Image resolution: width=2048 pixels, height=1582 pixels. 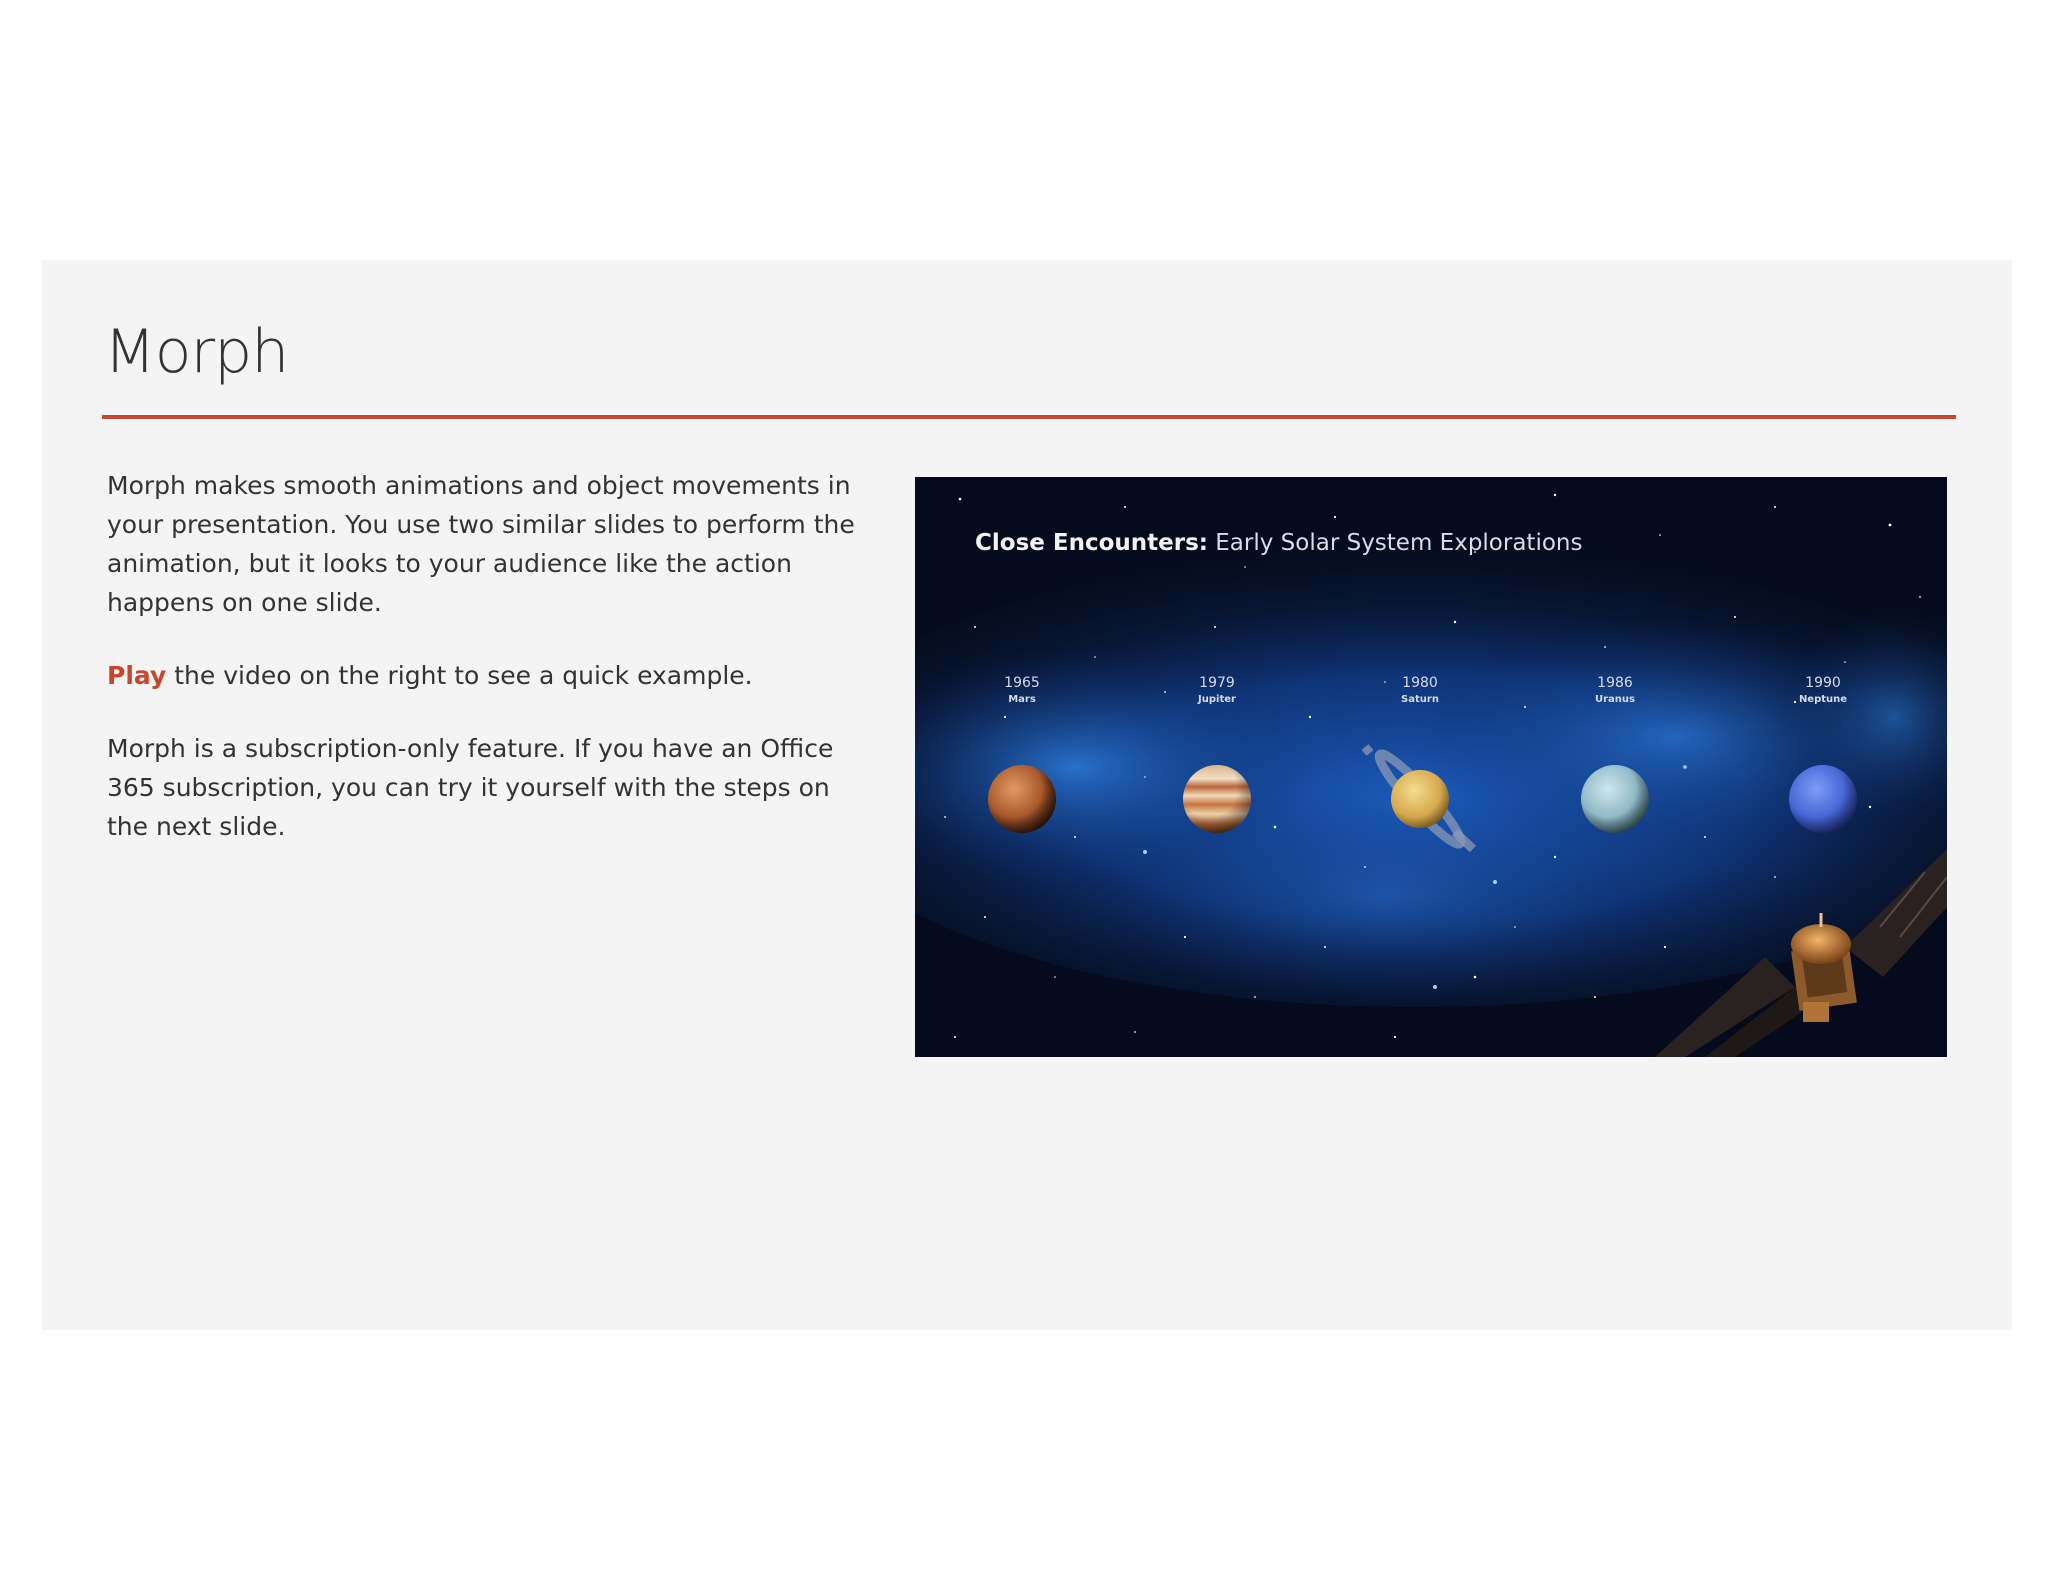 What do you see at coordinates (1022, 699) in the screenshot?
I see `mars-name: Mars` at bounding box center [1022, 699].